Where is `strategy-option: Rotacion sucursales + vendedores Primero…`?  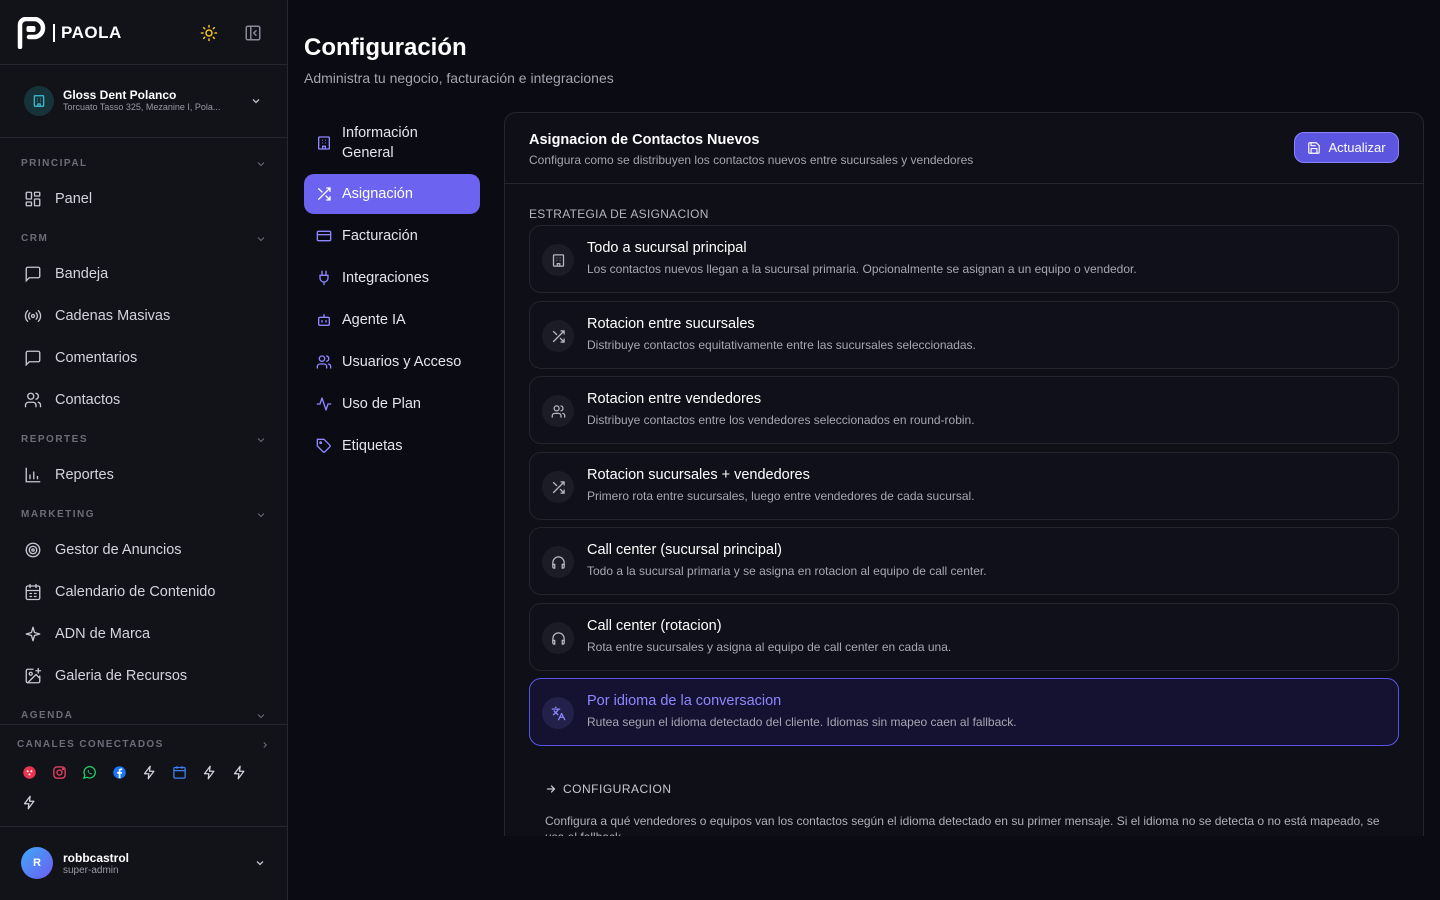 strategy-option: Rotacion sucursales + vendedores Primero… is located at coordinates (964, 486).